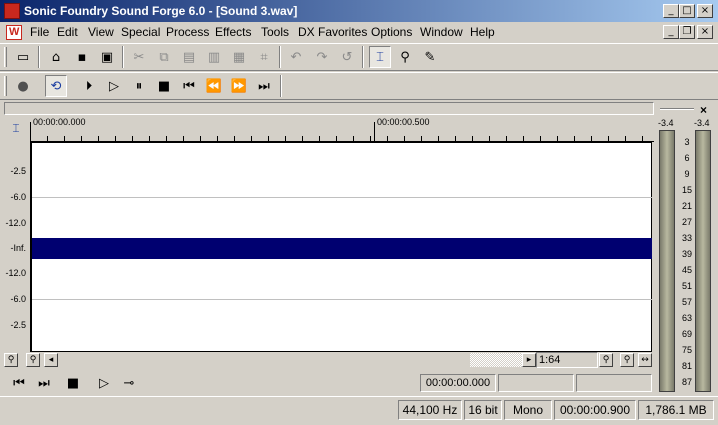 The height and width of the screenshot is (425, 718). I want to click on new-file-icon: ▭, so click(23, 57).